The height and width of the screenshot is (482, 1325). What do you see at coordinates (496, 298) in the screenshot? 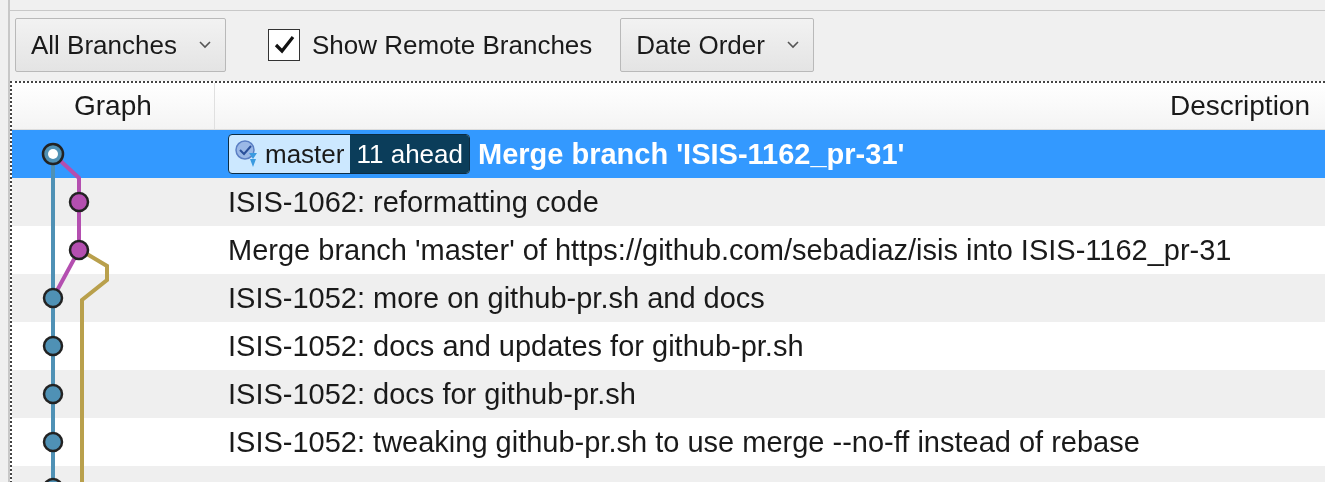
I see `commit-message: ISIS-1052: more on github-pr.sh and docs` at bounding box center [496, 298].